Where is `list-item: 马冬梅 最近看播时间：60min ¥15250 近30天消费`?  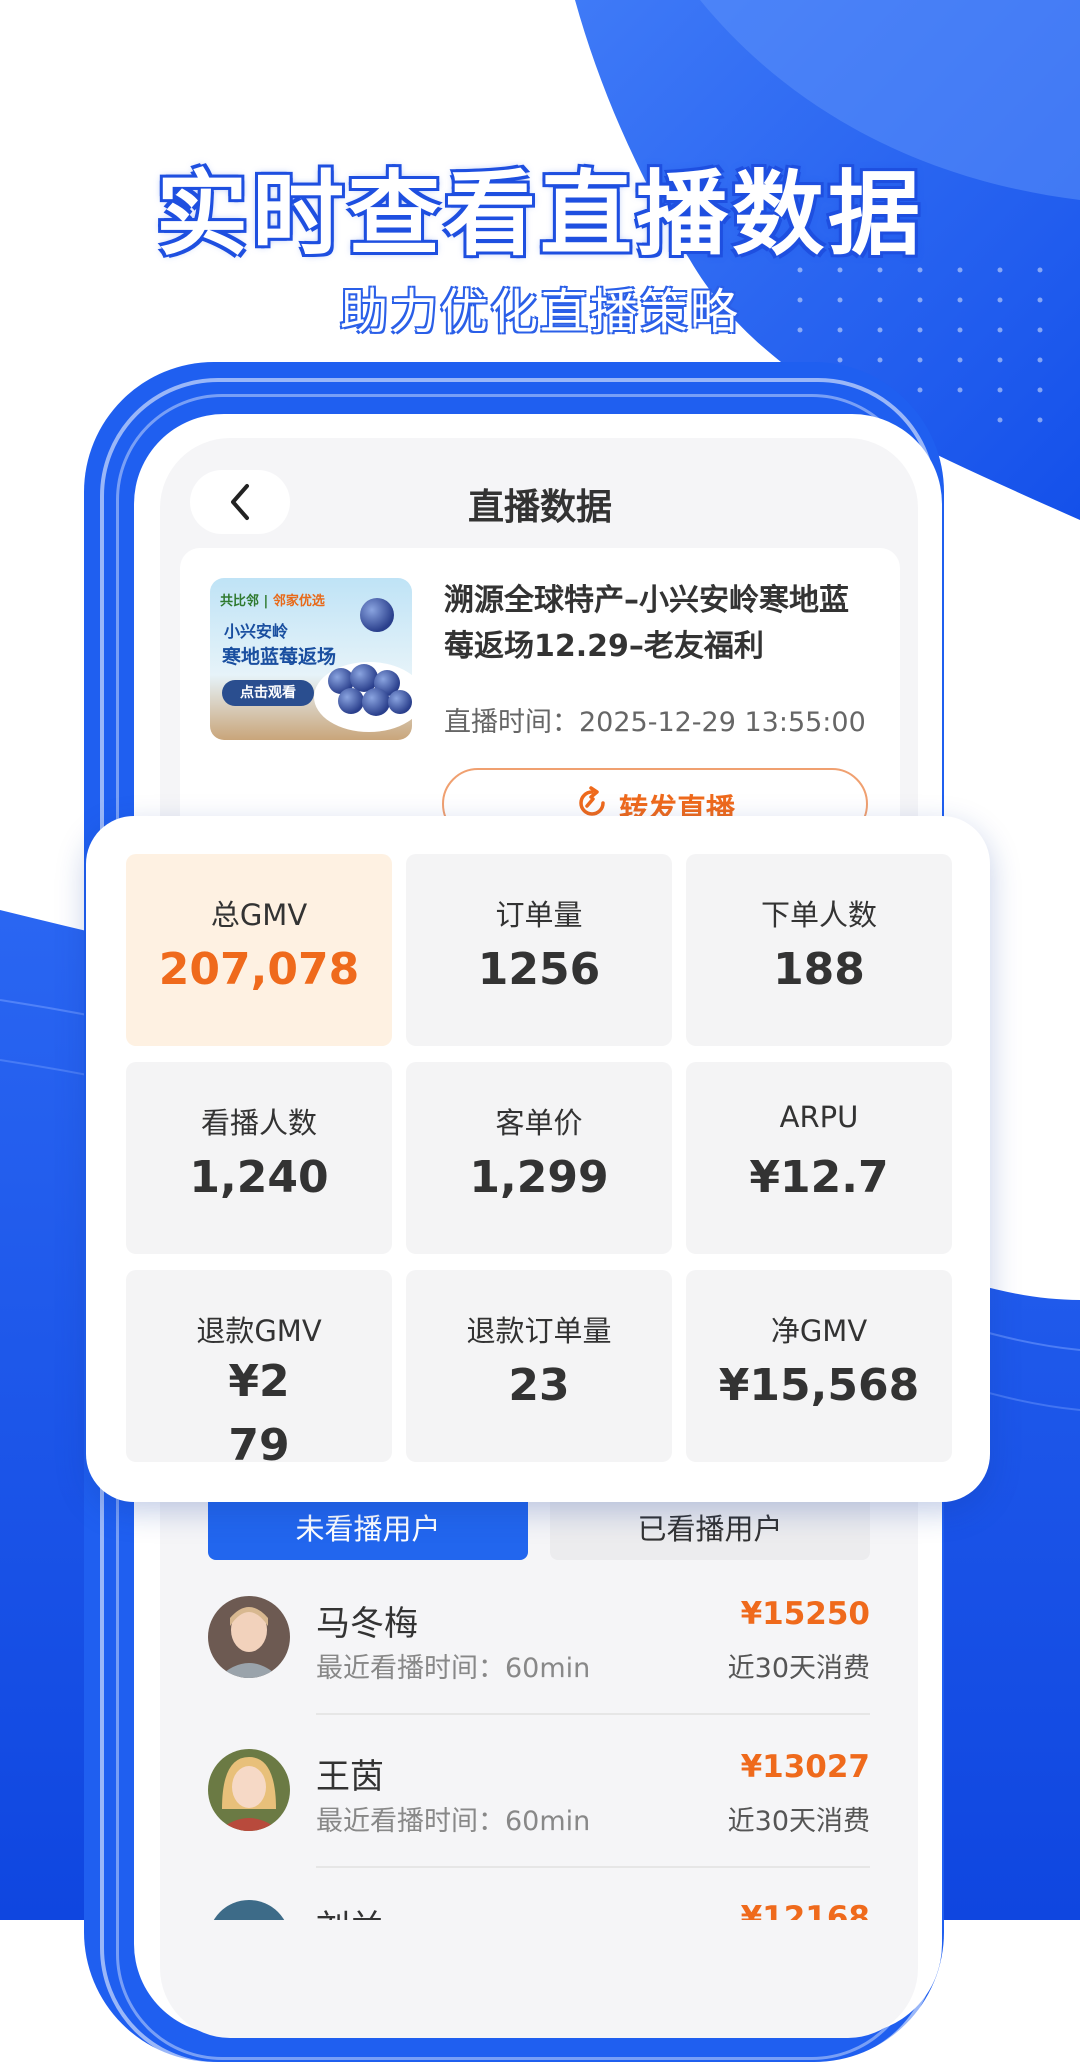
list-item: 马冬梅 最近看播时间：60min ¥15250 近30天消费 is located at coordinates (539, 1656).